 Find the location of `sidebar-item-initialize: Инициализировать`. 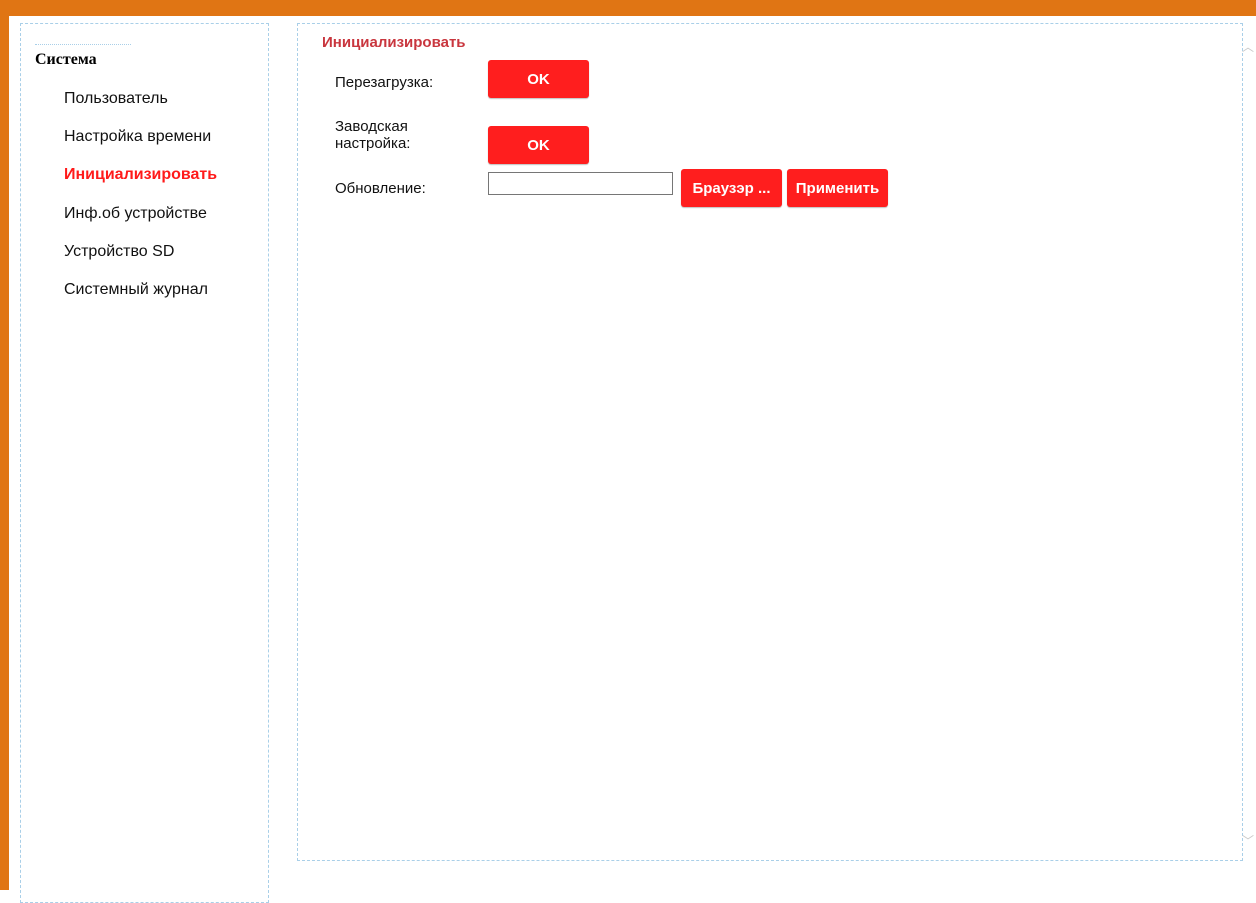

sidebar-item-initialize: Инициализировать is located at coordinates (140, 175).